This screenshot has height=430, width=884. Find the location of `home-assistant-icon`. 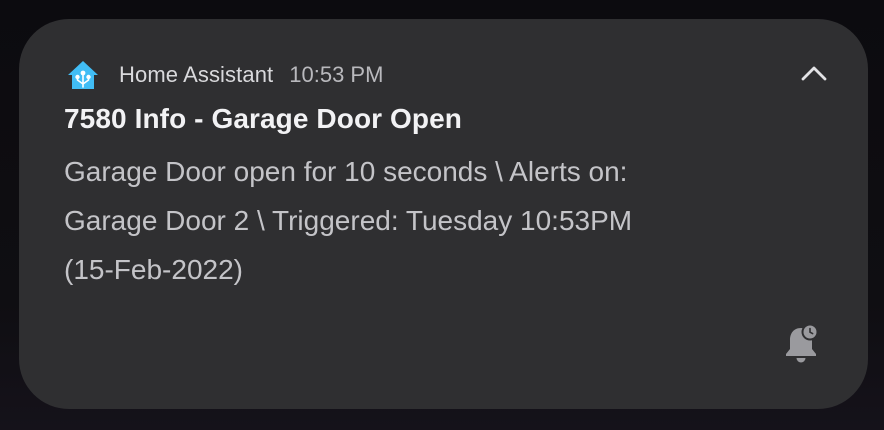

home-assistant-icon is located at coordinates (83, 75).